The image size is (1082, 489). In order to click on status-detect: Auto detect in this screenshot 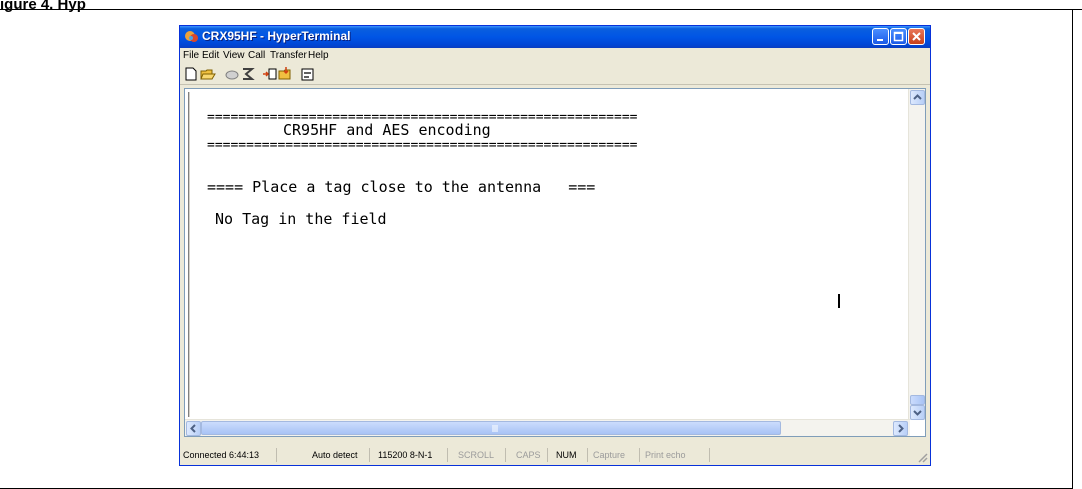, I will do `click(326, 455)`.